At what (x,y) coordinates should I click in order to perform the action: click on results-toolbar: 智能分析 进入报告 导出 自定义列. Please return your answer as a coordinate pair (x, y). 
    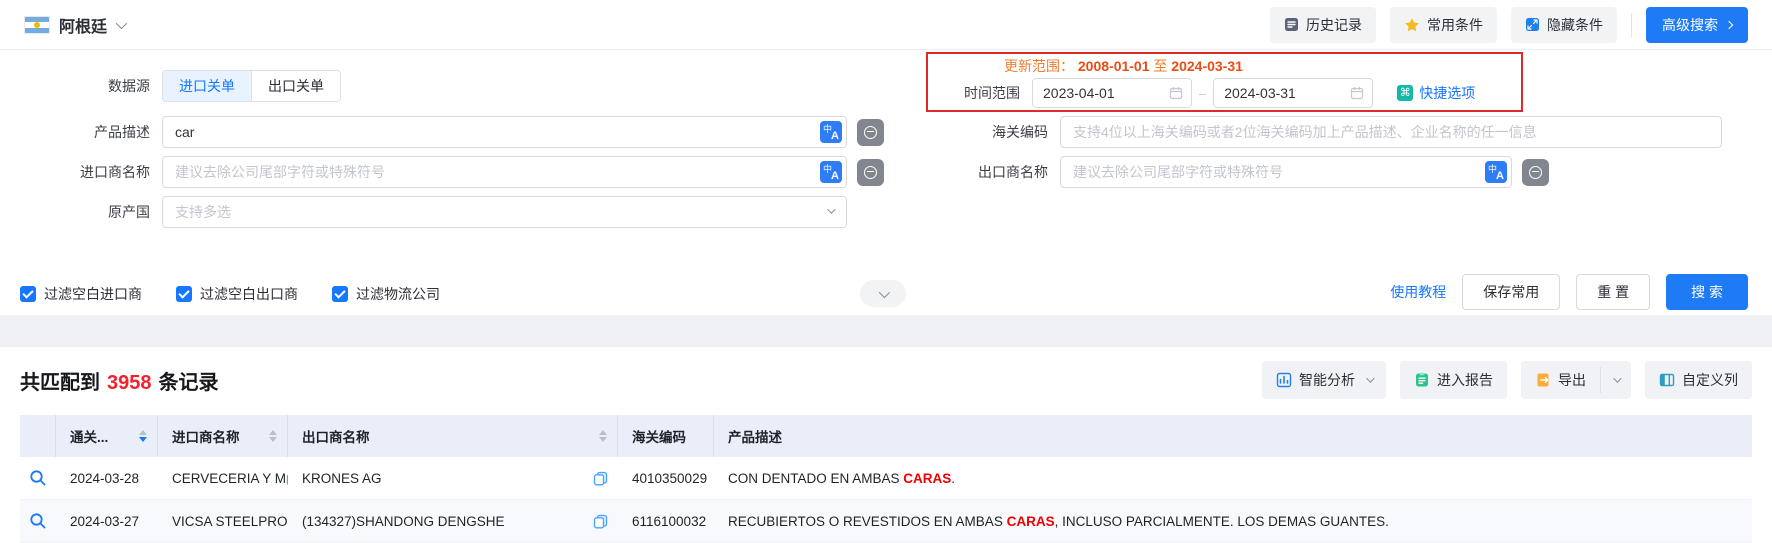
    Looking at the image, I should click on (1507, 380).